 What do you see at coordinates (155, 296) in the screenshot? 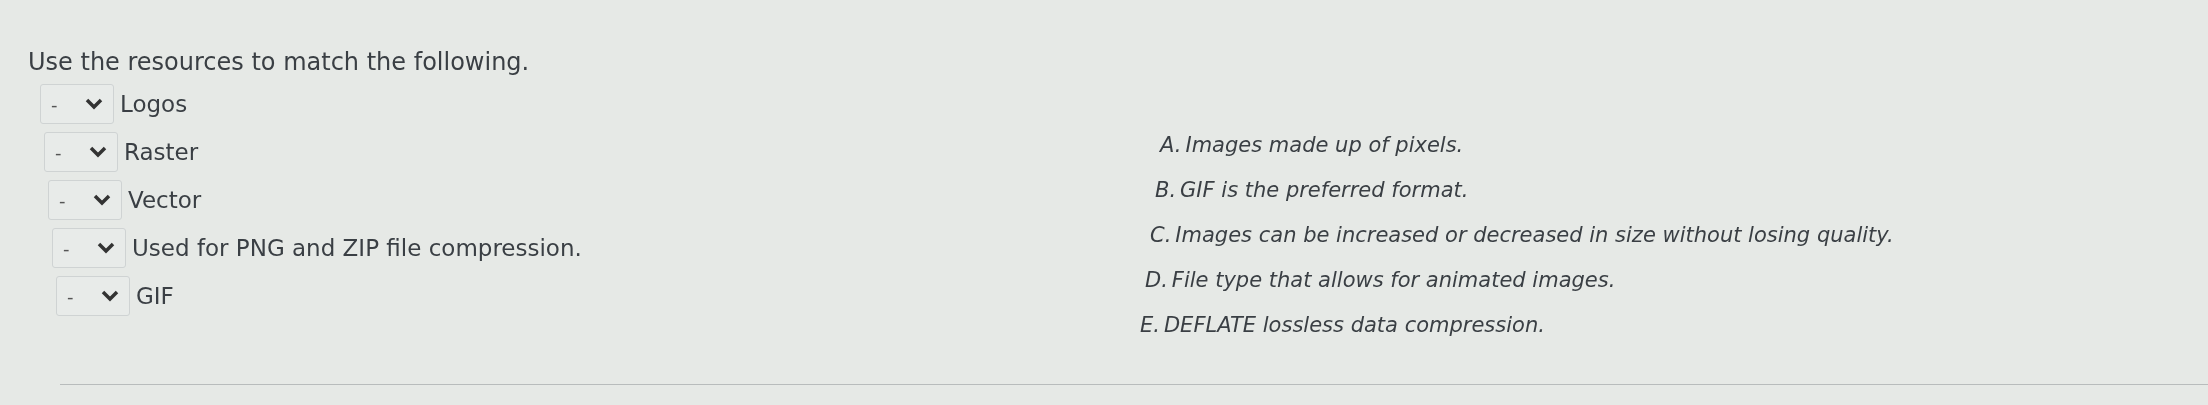
I see `item-label: GIF` at bounding box center [155, 296].